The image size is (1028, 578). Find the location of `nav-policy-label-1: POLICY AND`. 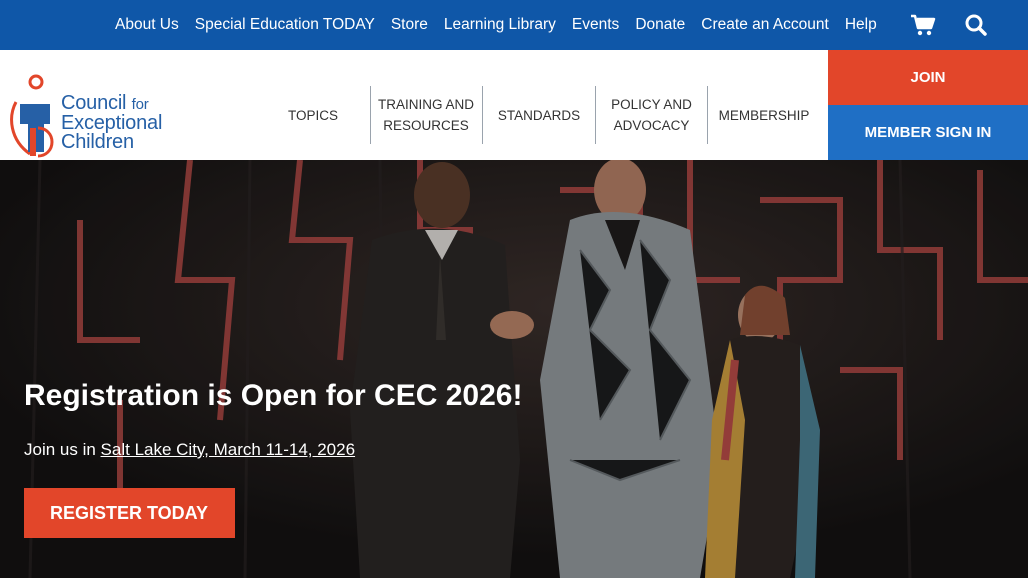

nav-policy-label-1: POLICY AND is located at coordinates (651, 104).